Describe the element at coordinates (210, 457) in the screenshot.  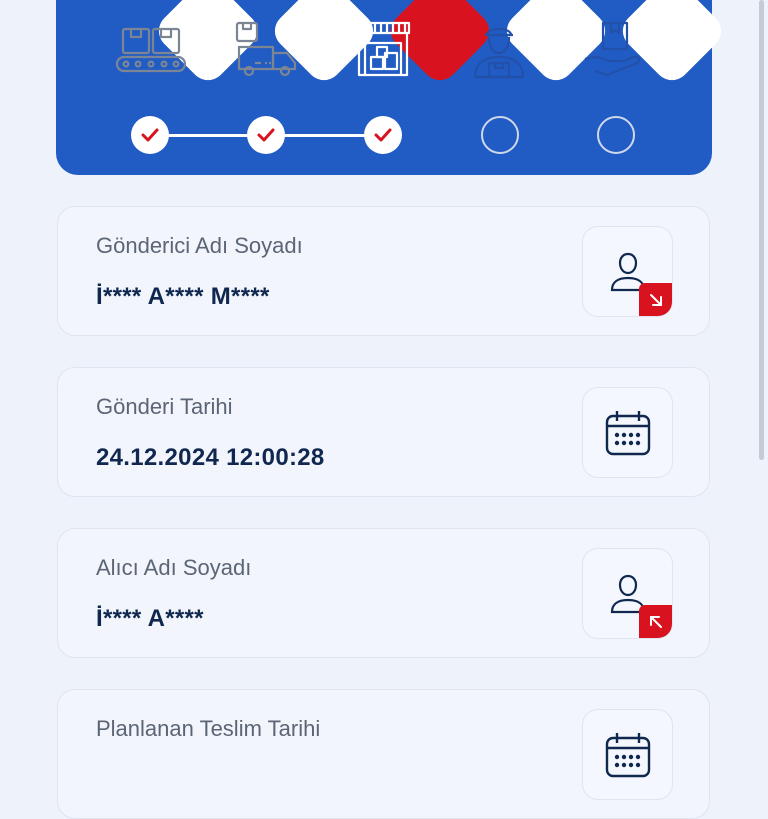
I see `ship-date-value: 24.12.2024 12:00:28` at that location.